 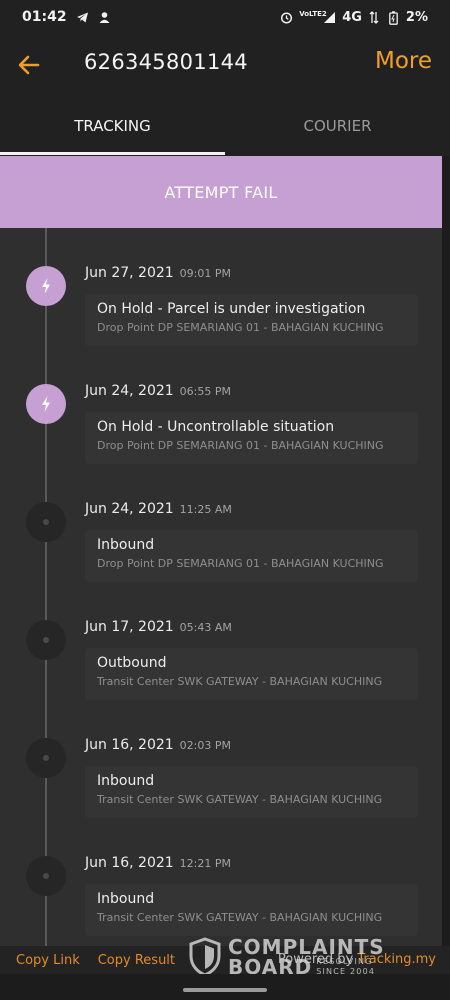 What do you see at coordinates (205, 509) in the screenshot?
I see `event-time: 11:25 AM` at bounding box center [205, 509].